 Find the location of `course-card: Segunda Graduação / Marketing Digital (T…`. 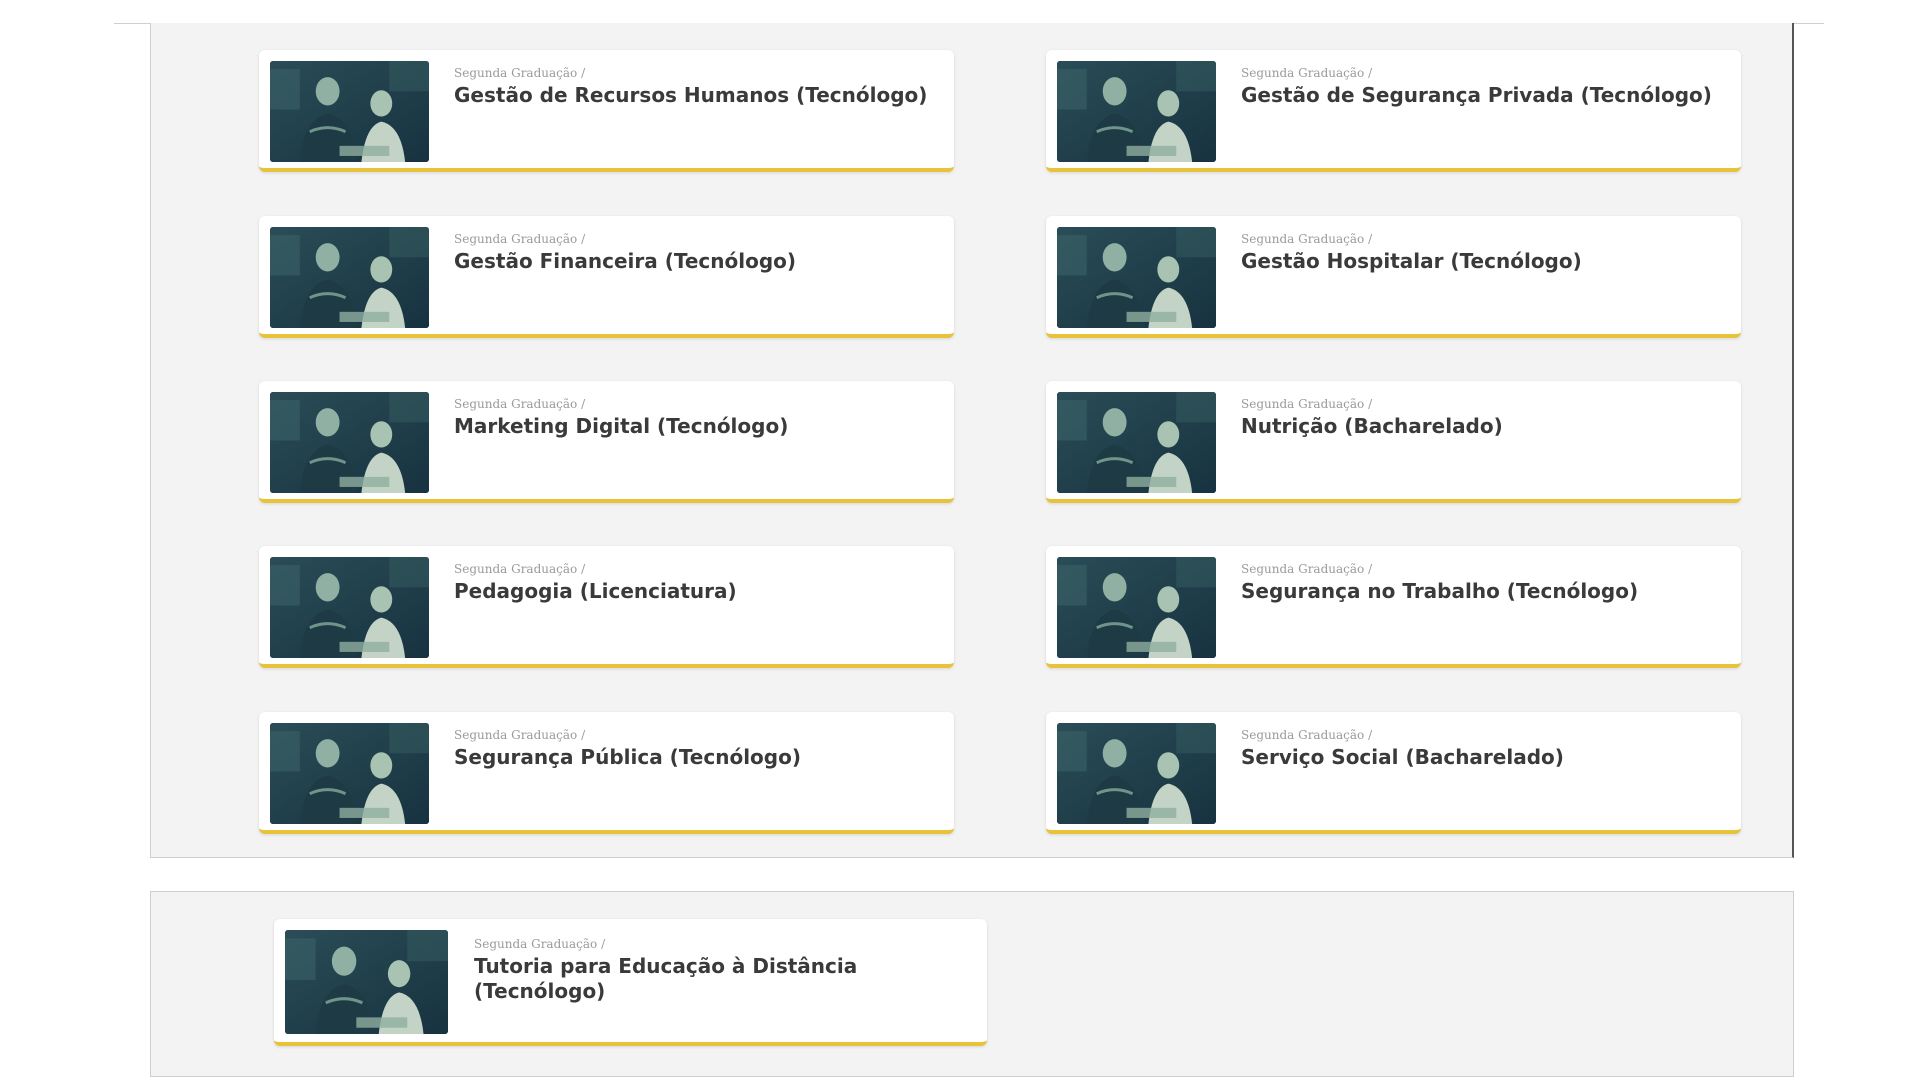

course-card: Segunda Graduação / Marketing Digital (T… is located at coordinates (606, 442).